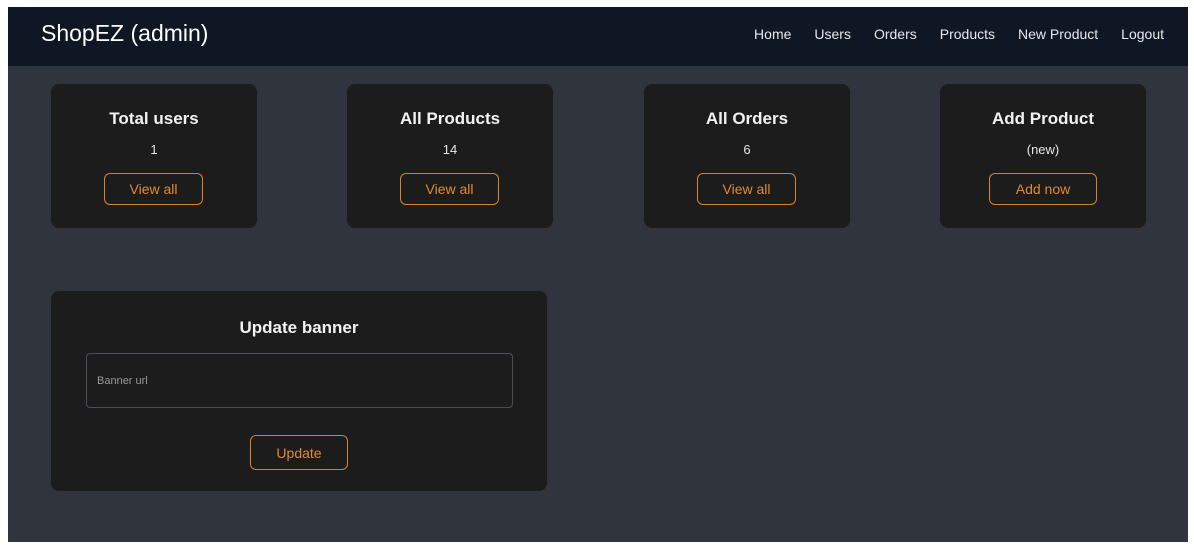 The image size is (1194, 547). Describe the element at coordinates (1043, 189) in the screenshot. I see `add-now-button: Add now` at that location.